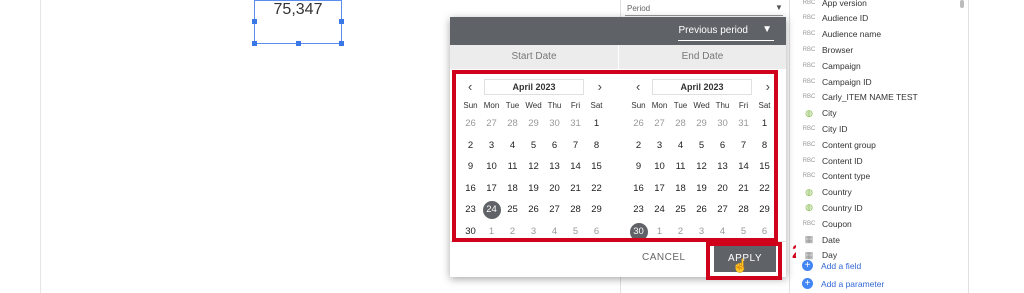 The image size is (1024, 293). I want to click on period-dropdown-icon: ▼, so click(779, 7).